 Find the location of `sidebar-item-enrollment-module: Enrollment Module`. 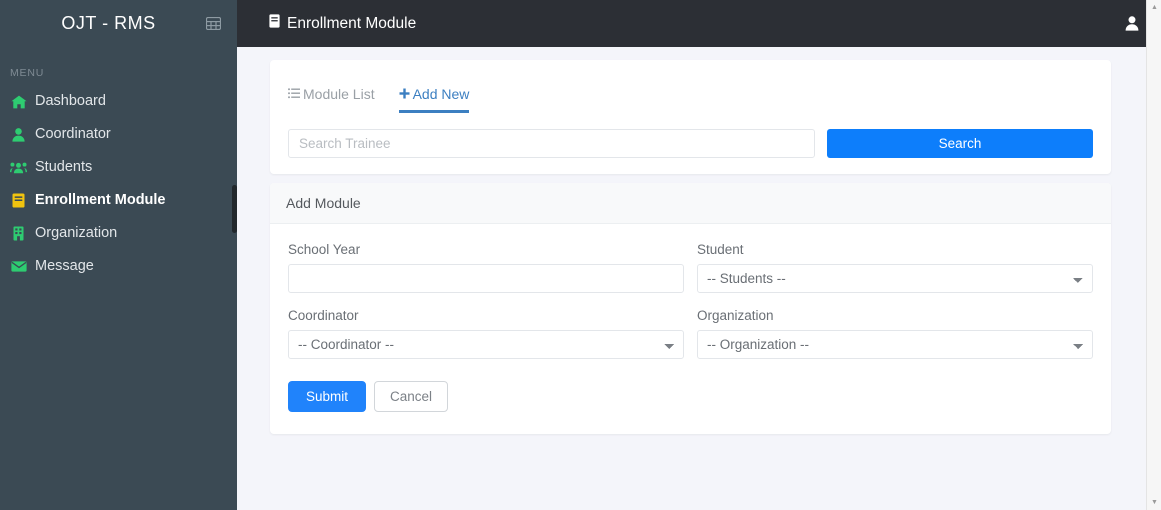

sidebar-item-enrollment-module: Enrollment Module is located at coordinates (118, 200).